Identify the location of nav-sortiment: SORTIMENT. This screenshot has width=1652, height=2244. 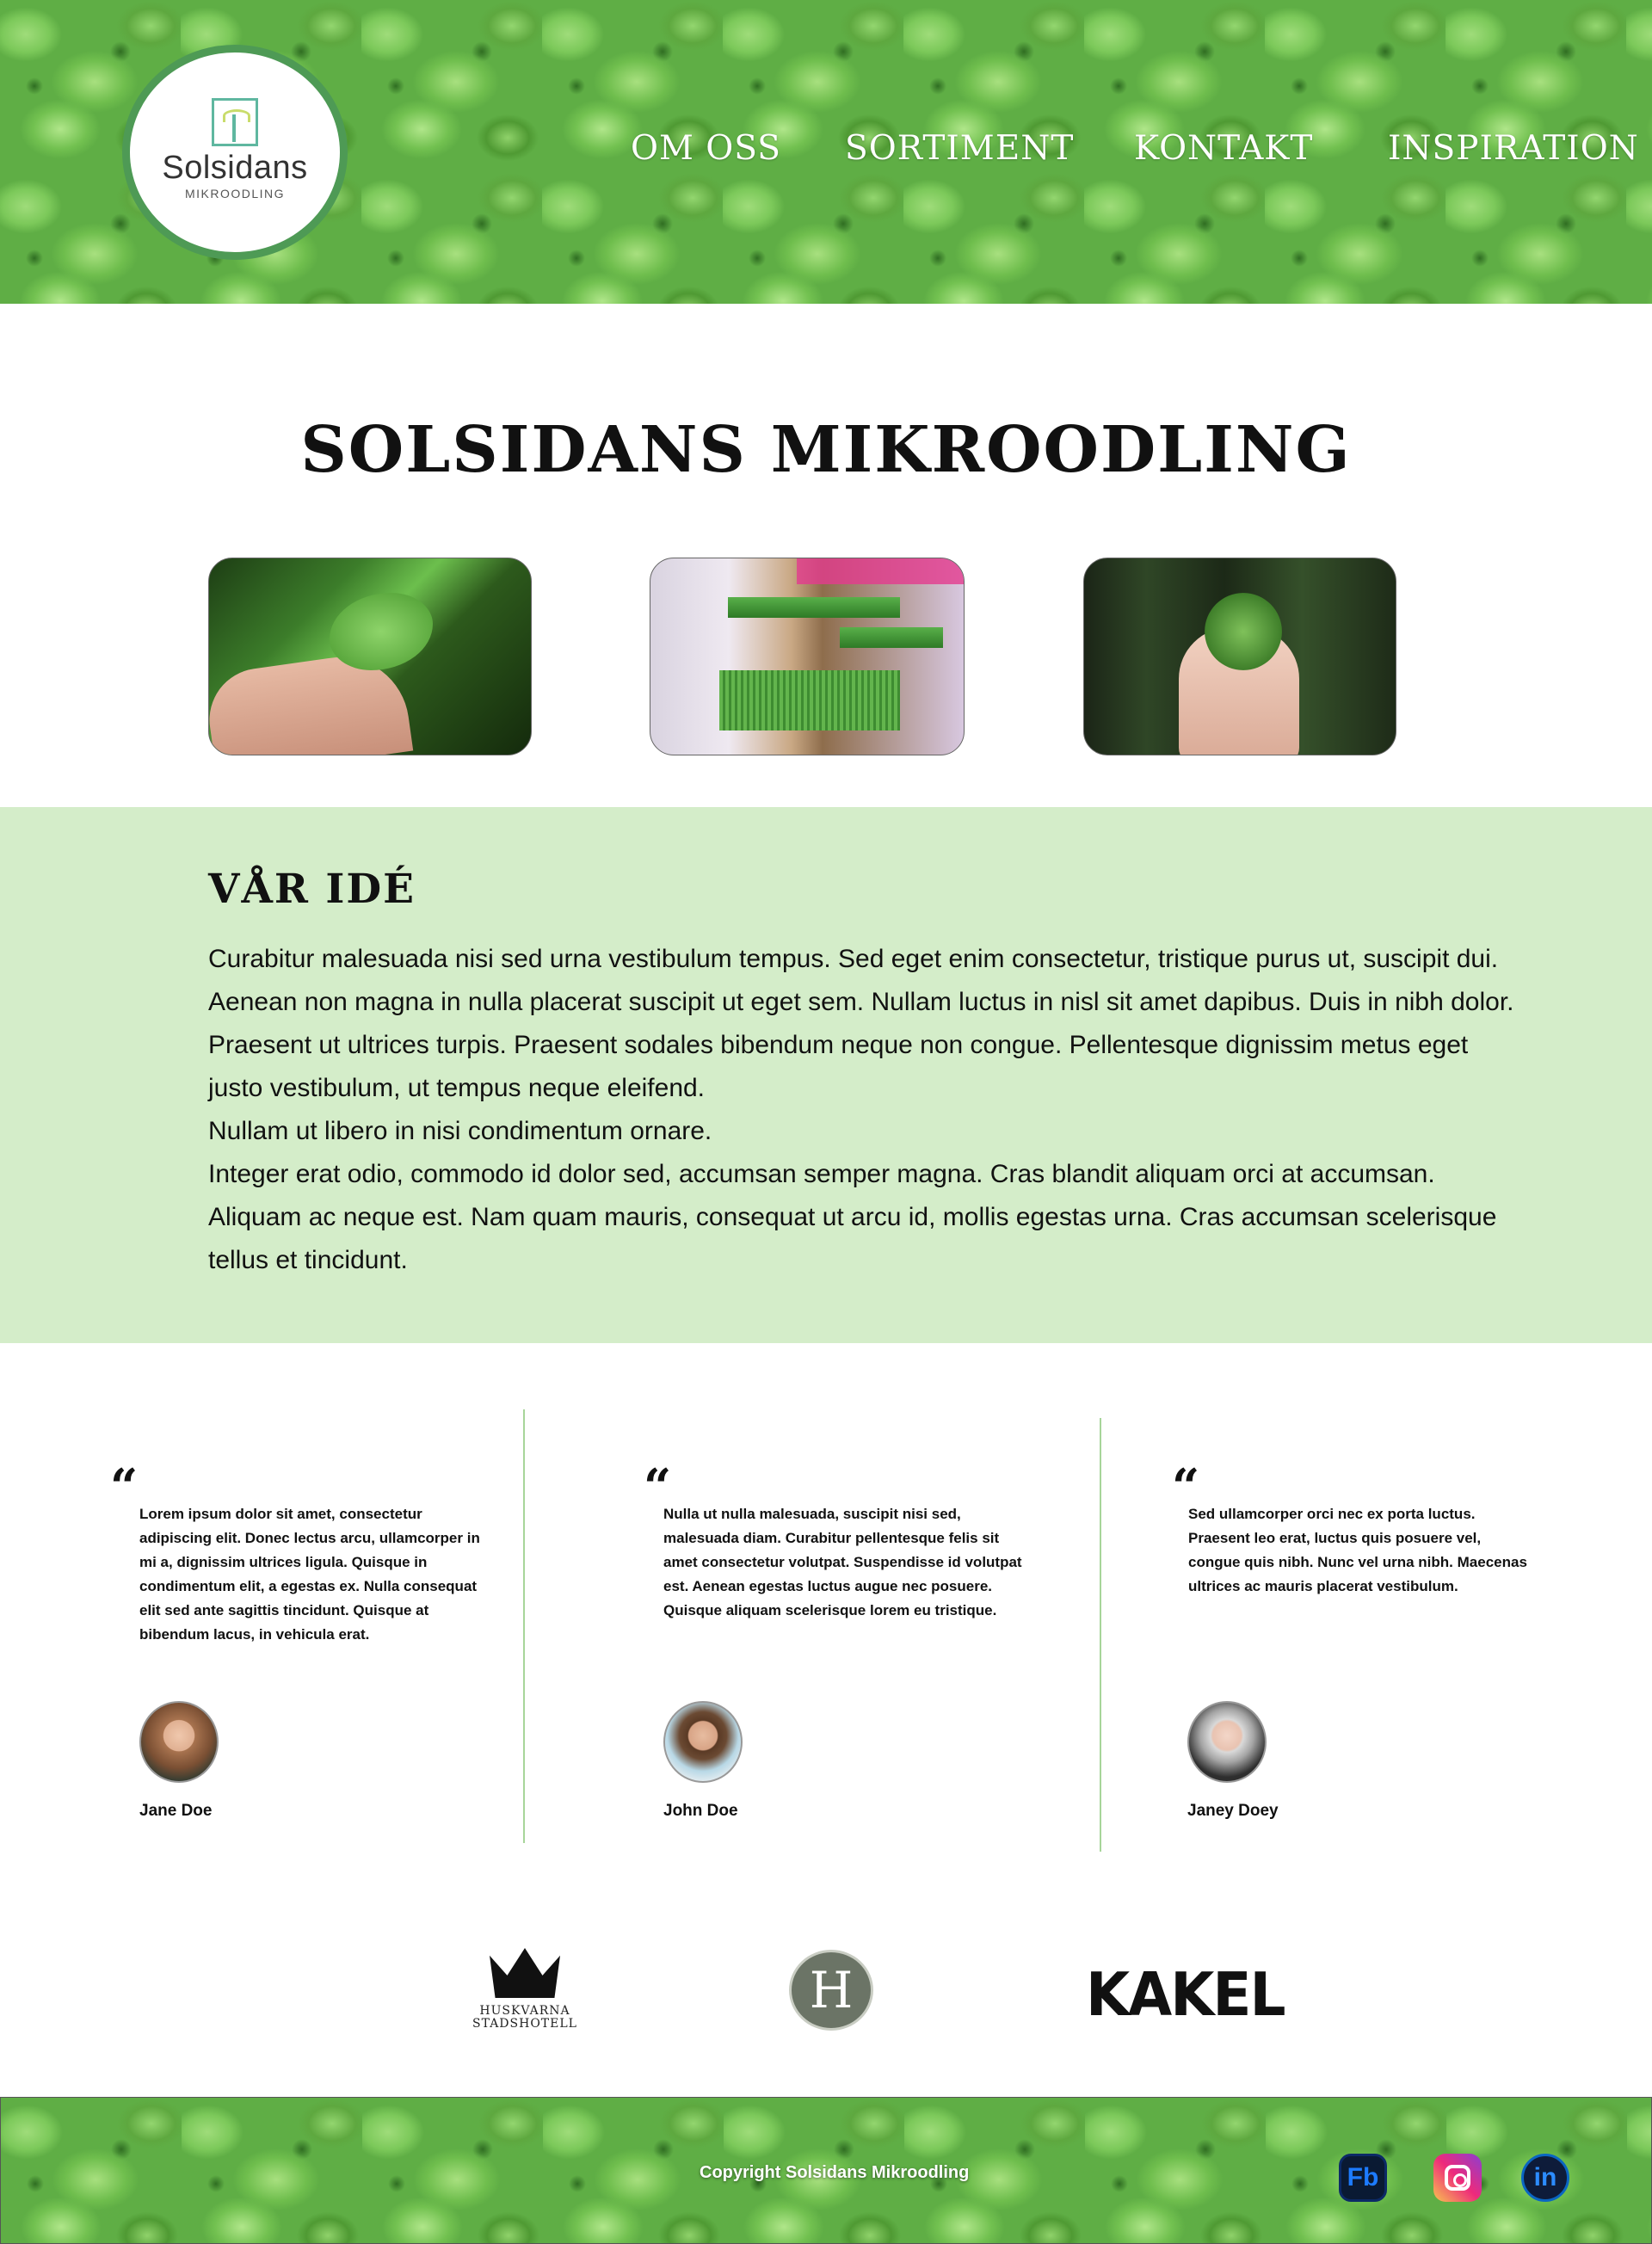
(960, 148).